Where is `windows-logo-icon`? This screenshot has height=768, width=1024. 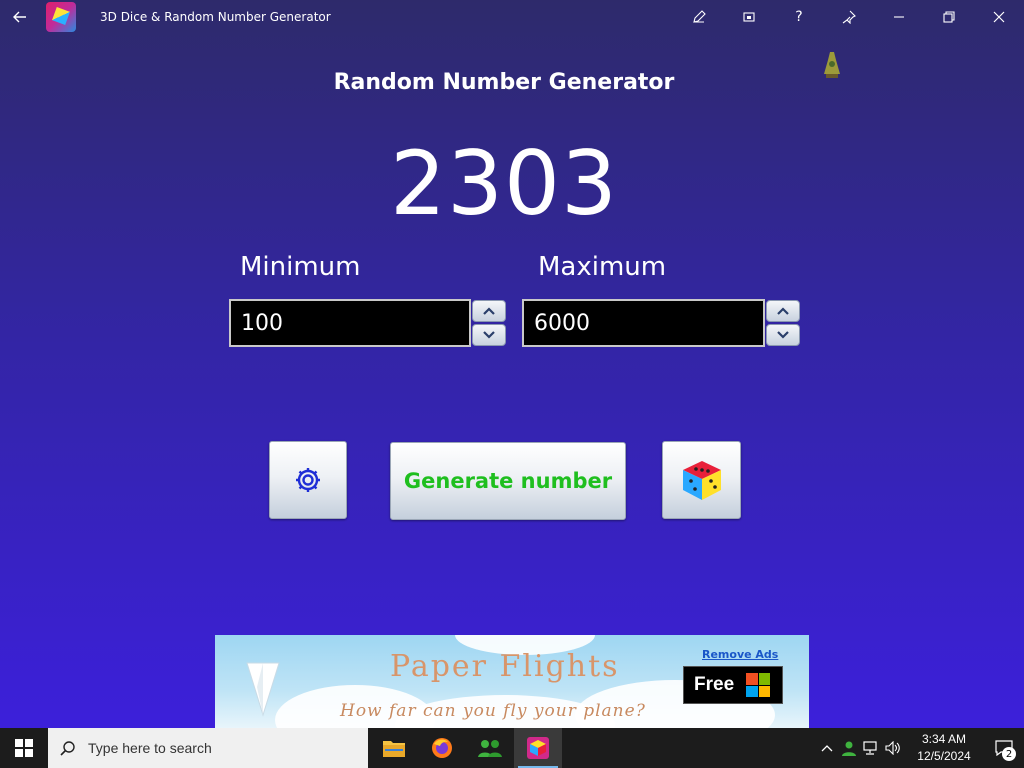
windows-logo-icon is located at coordinates (24, 748).